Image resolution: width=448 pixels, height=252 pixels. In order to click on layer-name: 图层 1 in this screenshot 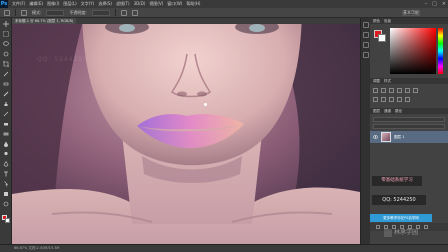, I will do `click(399, 137)`.